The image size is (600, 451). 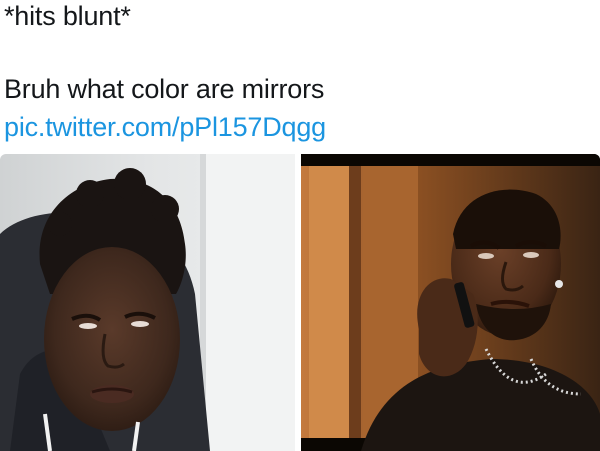 What do you see at coordinates (67, 16) in the screenshot?
I see `tweet-text-line-1: *hits blunt*` at bounding box center [67, 16].